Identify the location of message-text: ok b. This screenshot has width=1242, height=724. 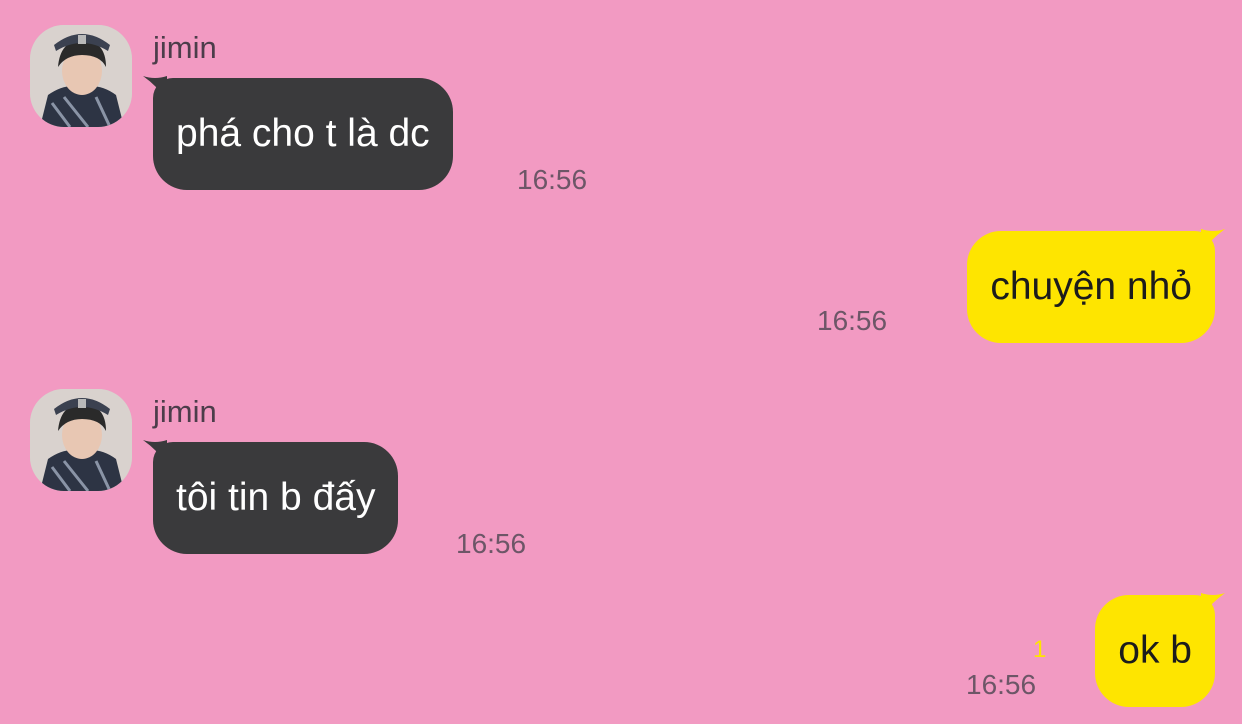
(1155, 650).